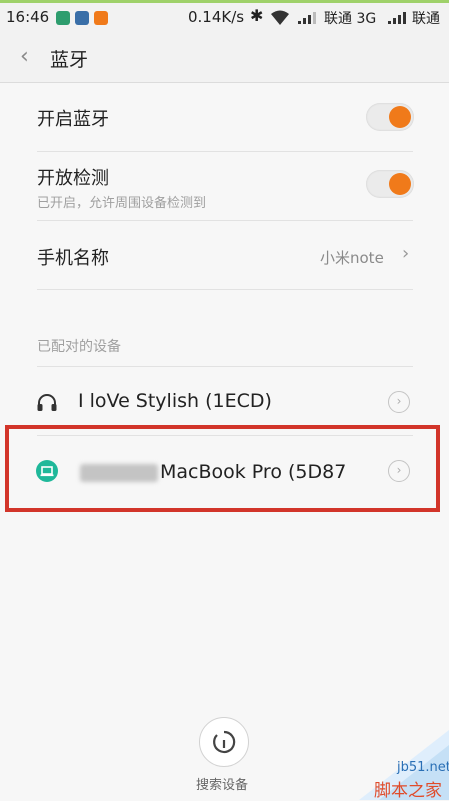 The height and width of the screenshot is (801, 449). I want to click on device-name-row: 手机名称 小米note ›, so click(224, 255).